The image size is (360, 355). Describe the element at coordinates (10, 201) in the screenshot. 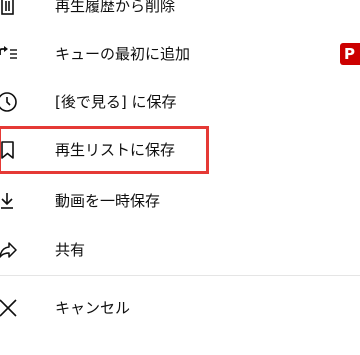

I see `download-icon` at that location.